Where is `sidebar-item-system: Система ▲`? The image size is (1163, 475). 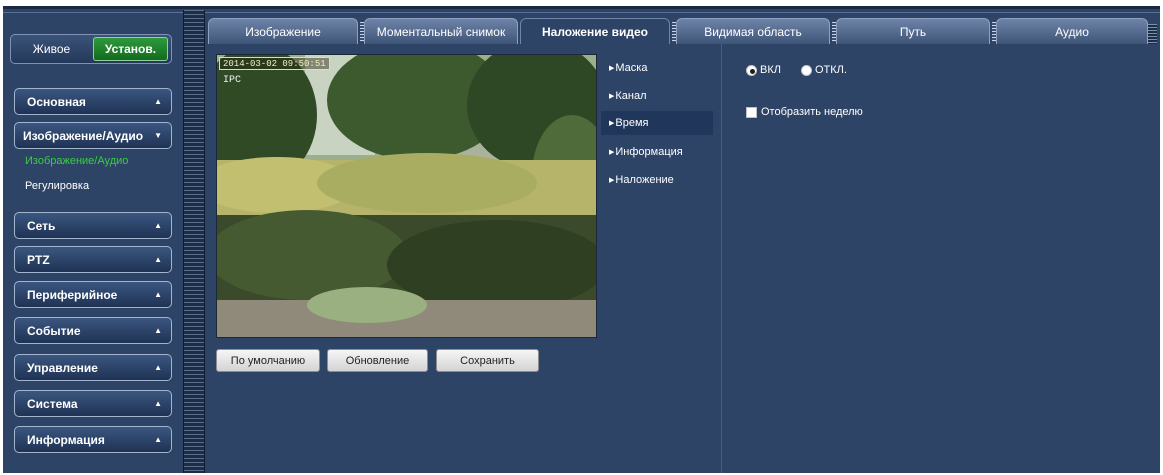 sidebar-item-system: Система ▲ is located at coordinates (93, 403).